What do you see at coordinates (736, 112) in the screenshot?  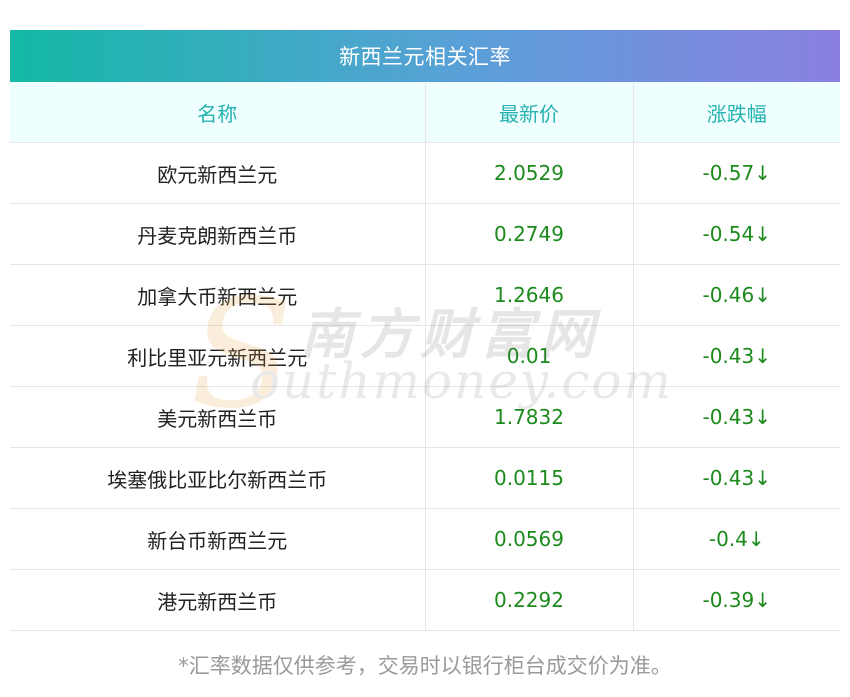 I see `column-header-change: 涨跌幅` at bounding box center [736, 112].